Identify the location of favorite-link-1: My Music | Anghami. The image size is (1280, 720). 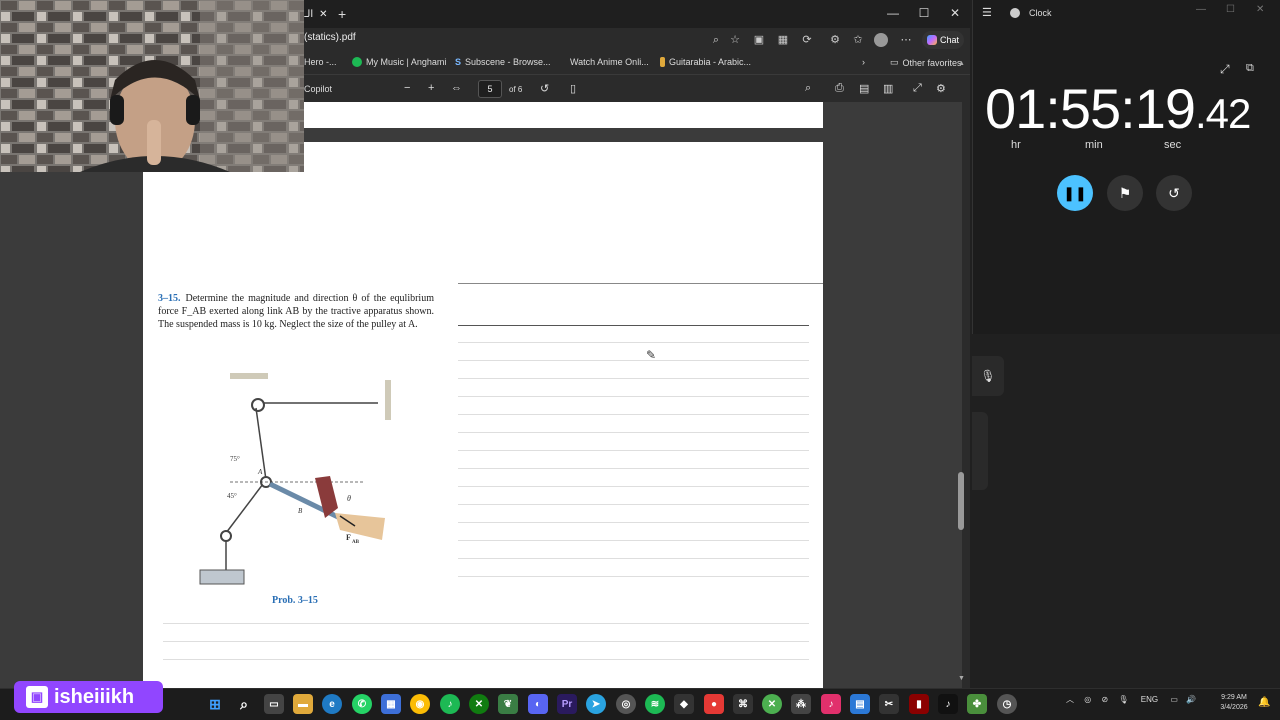
(399, 62).